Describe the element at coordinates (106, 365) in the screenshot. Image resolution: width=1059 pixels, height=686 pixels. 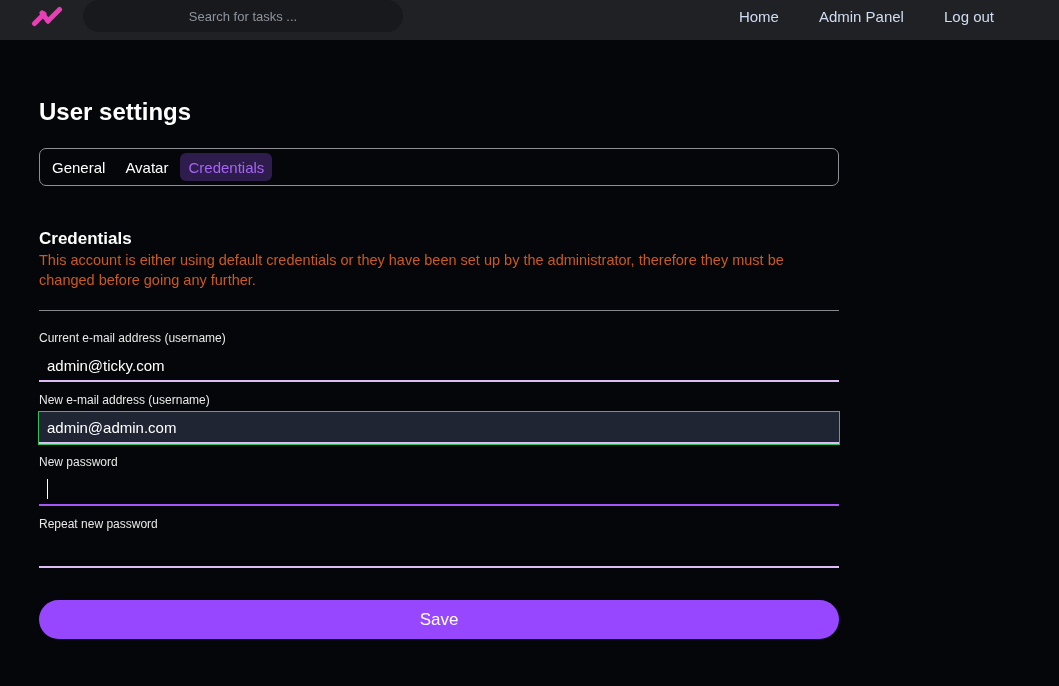
I see `field-value: admin@ticky.com` at that location.